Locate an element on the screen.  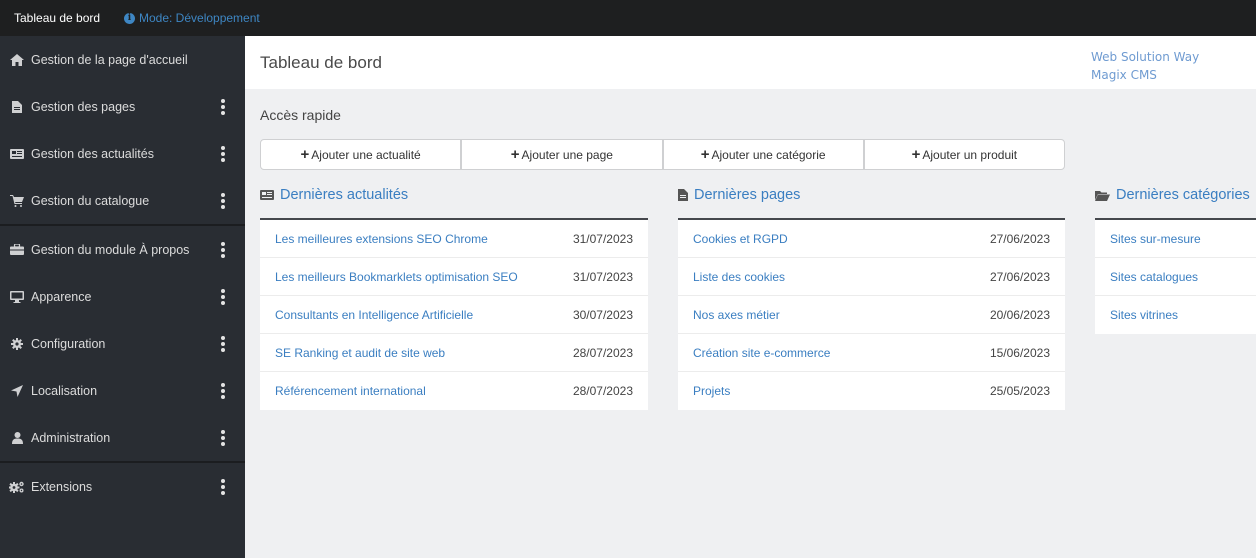
list-item: Sites vitrines is located at coordinates (1175, 315).